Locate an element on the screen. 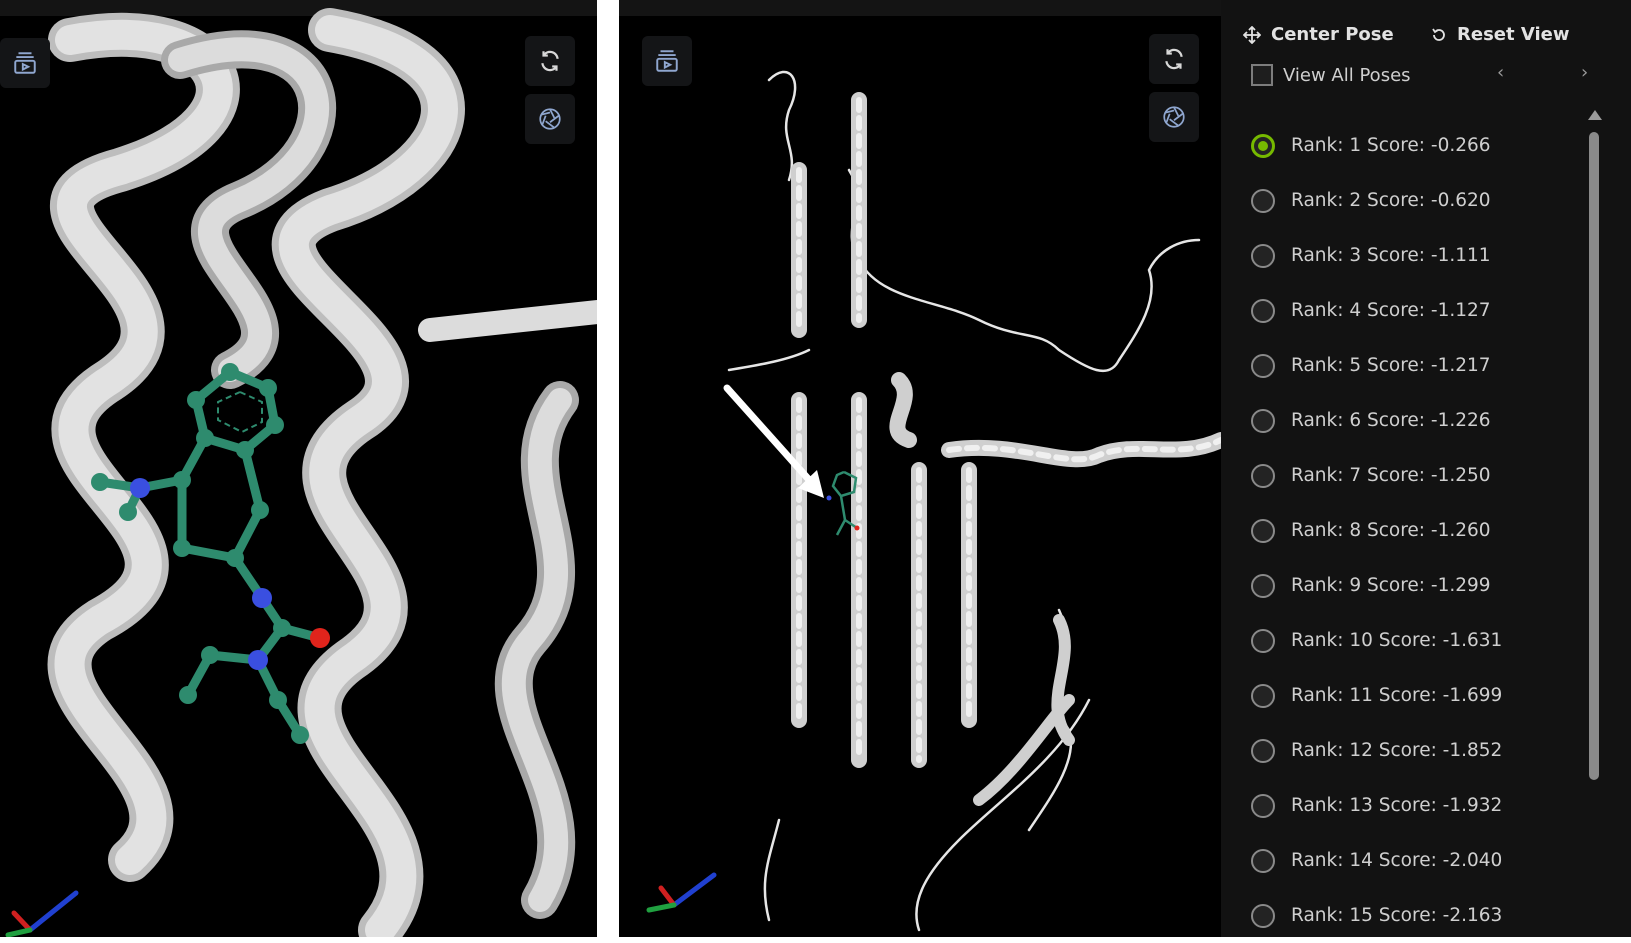 The image size is (1631, 943). pose-label: Rank: 12 Score: -1.852 is located at coordinates (1397, 750).